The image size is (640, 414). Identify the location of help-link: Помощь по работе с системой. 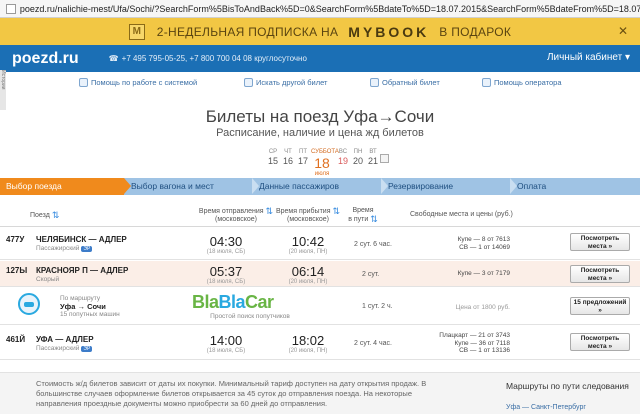
(138, 82).